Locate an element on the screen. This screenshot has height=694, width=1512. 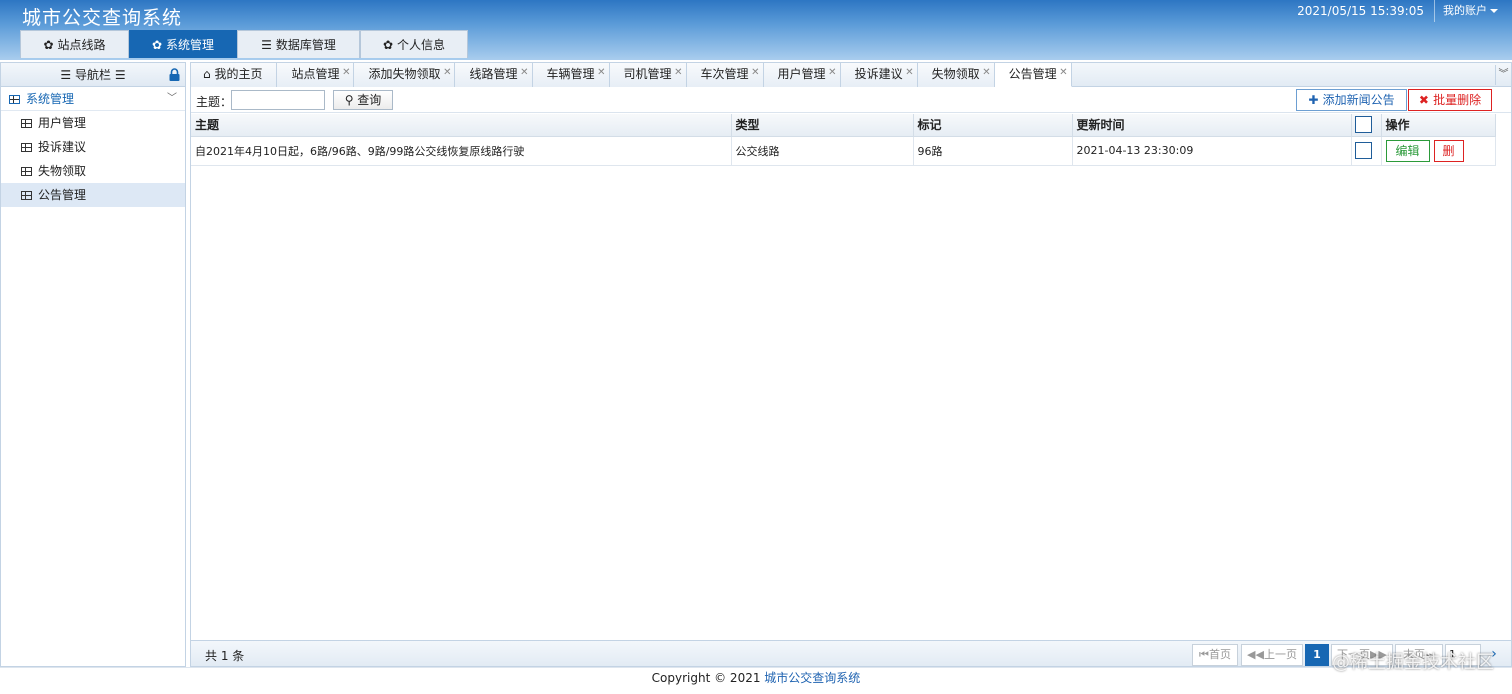
tab-add-lost-found: 添加失物领取 ✕ is located at coordinates (405, 74).